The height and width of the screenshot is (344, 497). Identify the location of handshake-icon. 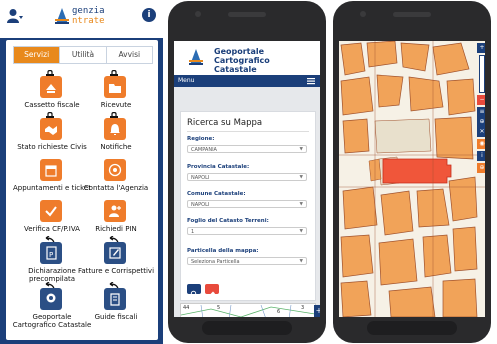
(51, 129).